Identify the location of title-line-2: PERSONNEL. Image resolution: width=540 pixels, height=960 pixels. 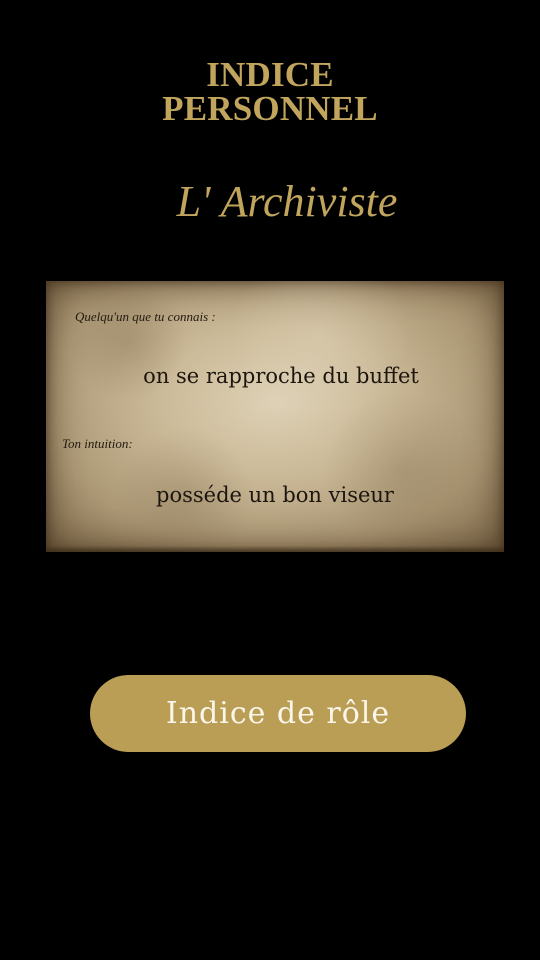
(270, 108).